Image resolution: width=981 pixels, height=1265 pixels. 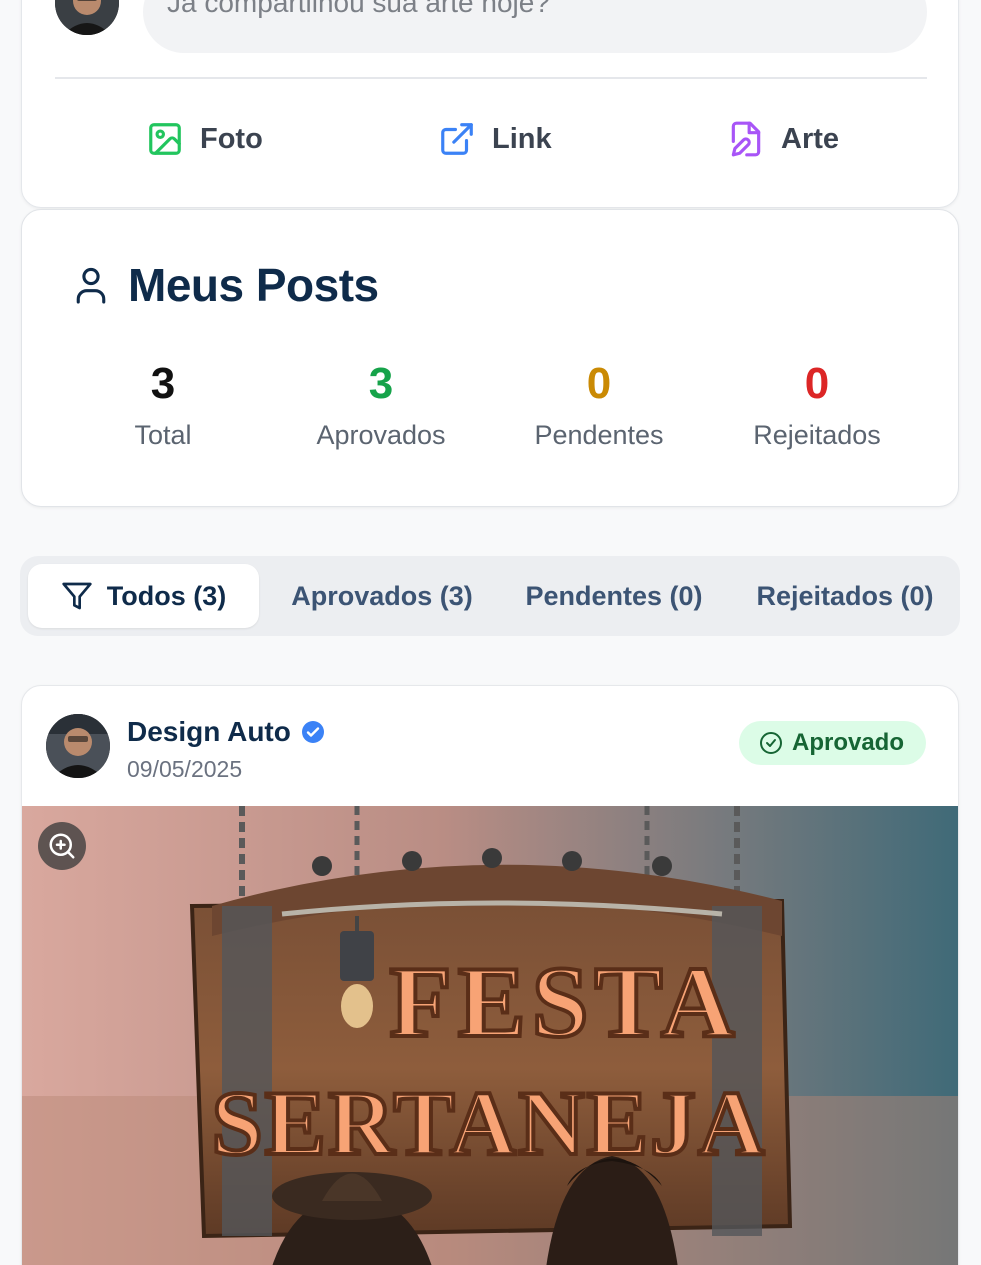 What do you see at coordinates (817, 383) in the screenshot?
I see `stat-rejected-value: 0` at bounding box center [817, 383].